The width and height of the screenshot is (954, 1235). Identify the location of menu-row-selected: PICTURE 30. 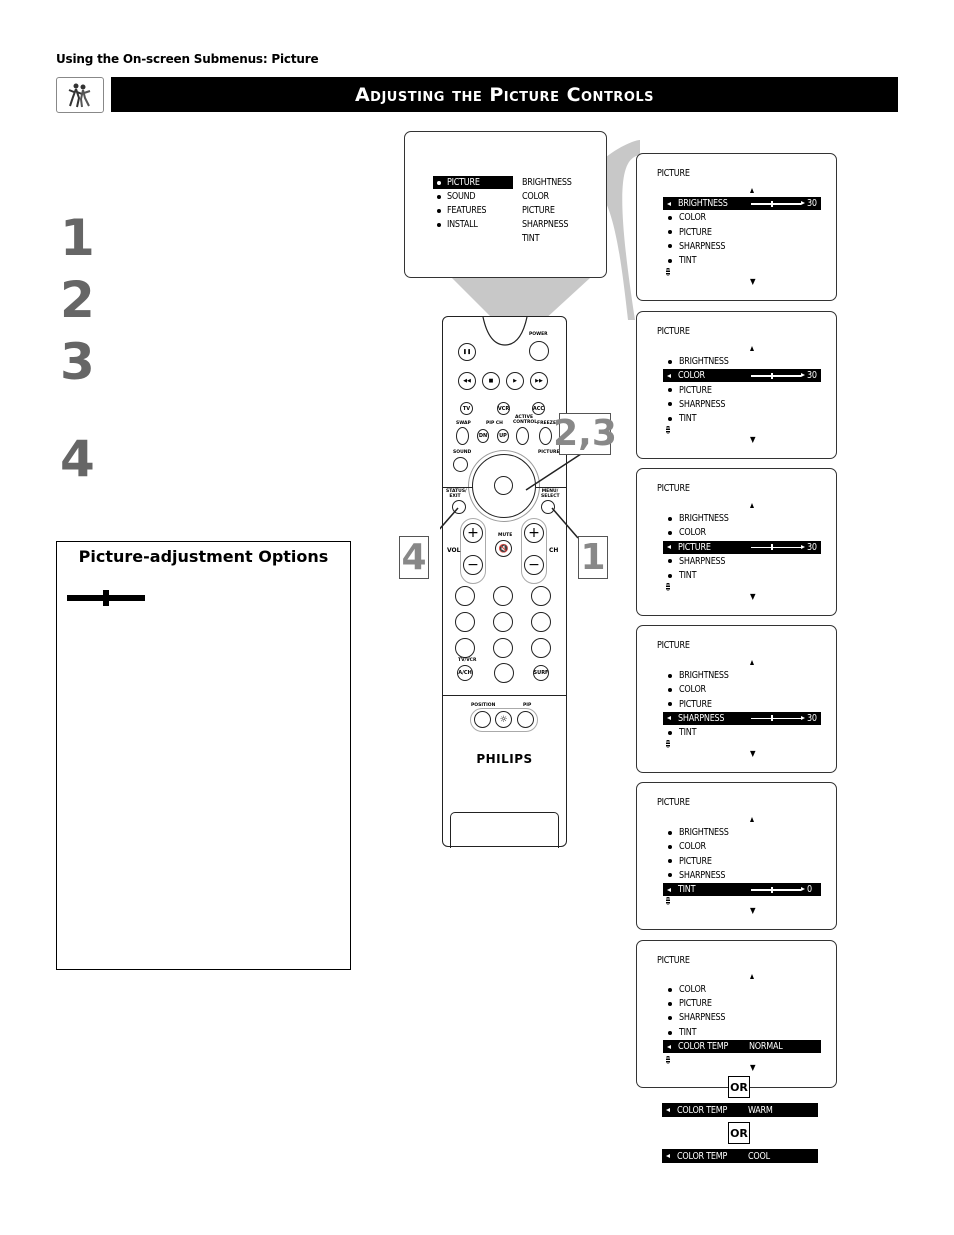
(742, 547).